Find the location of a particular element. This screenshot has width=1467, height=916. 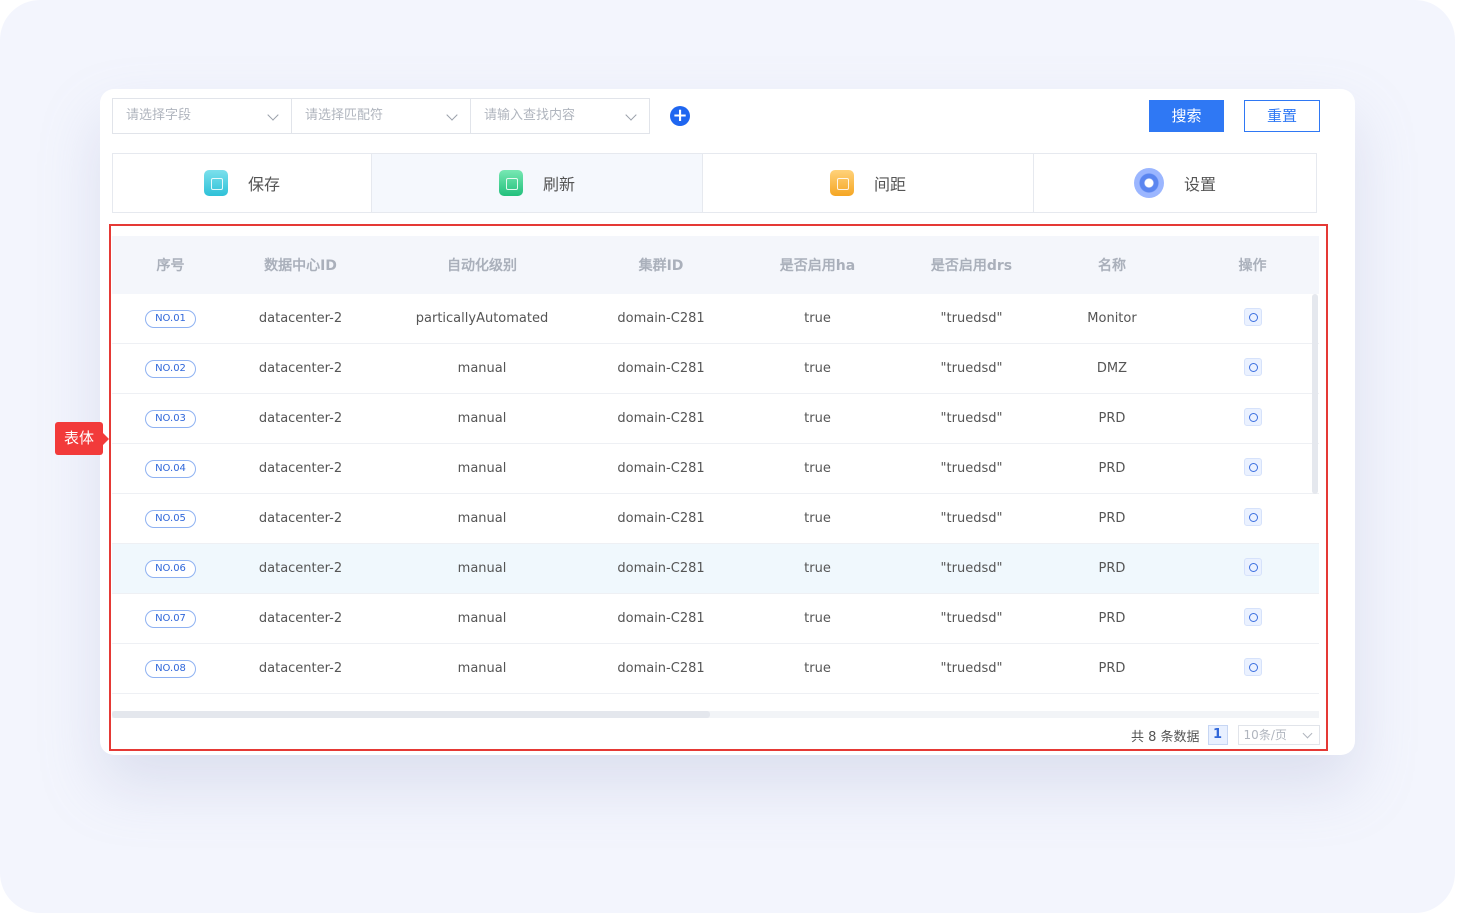

search-content-placeholder: 请输入查找内容 is located at coordinates (530, 115).